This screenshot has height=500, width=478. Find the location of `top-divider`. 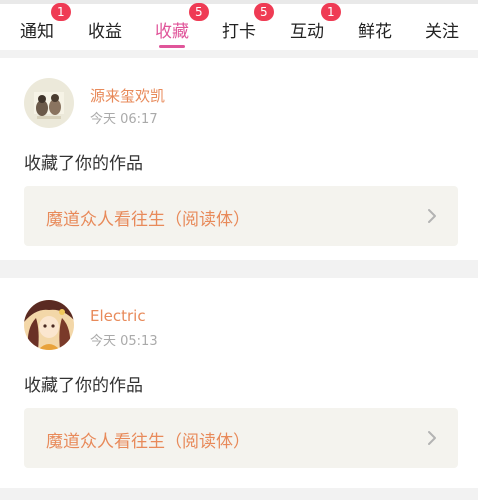

top-divider is located at coordinates (239, 2).